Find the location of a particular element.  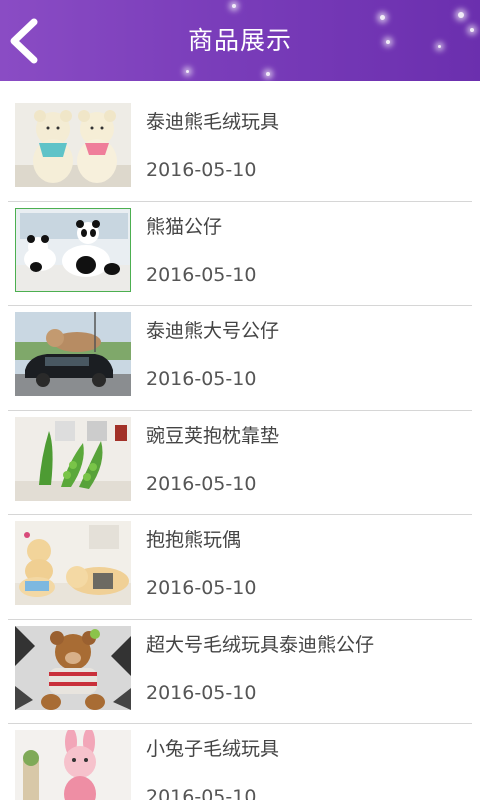

list-item: 超大号毛绒玩具泰迪熊公仔 2016-05-10 is located at coordinates (240, 672).